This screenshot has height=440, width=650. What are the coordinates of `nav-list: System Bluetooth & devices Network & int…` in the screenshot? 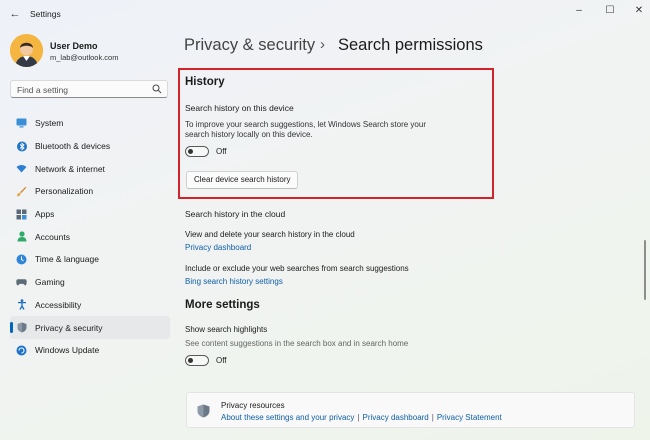 It's located at (90, 237).